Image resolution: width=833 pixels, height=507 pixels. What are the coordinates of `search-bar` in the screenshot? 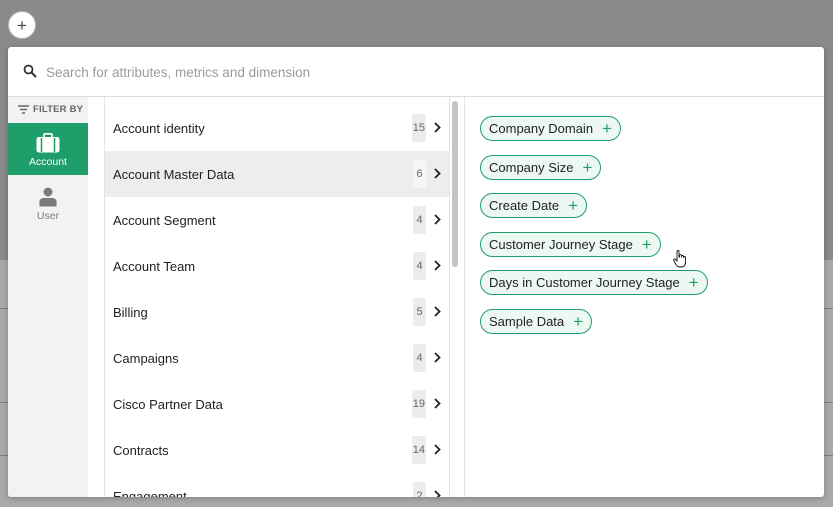 It's located at (416, 72).